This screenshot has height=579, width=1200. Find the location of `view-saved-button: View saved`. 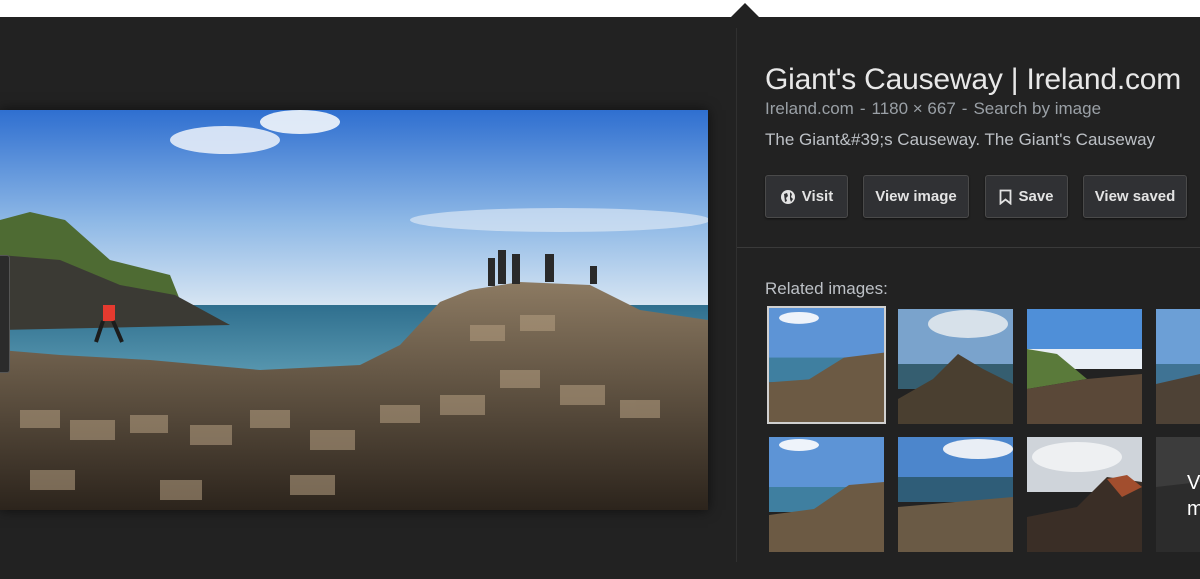

view-saved-button: View saved is located at coordinates (1135, 196).